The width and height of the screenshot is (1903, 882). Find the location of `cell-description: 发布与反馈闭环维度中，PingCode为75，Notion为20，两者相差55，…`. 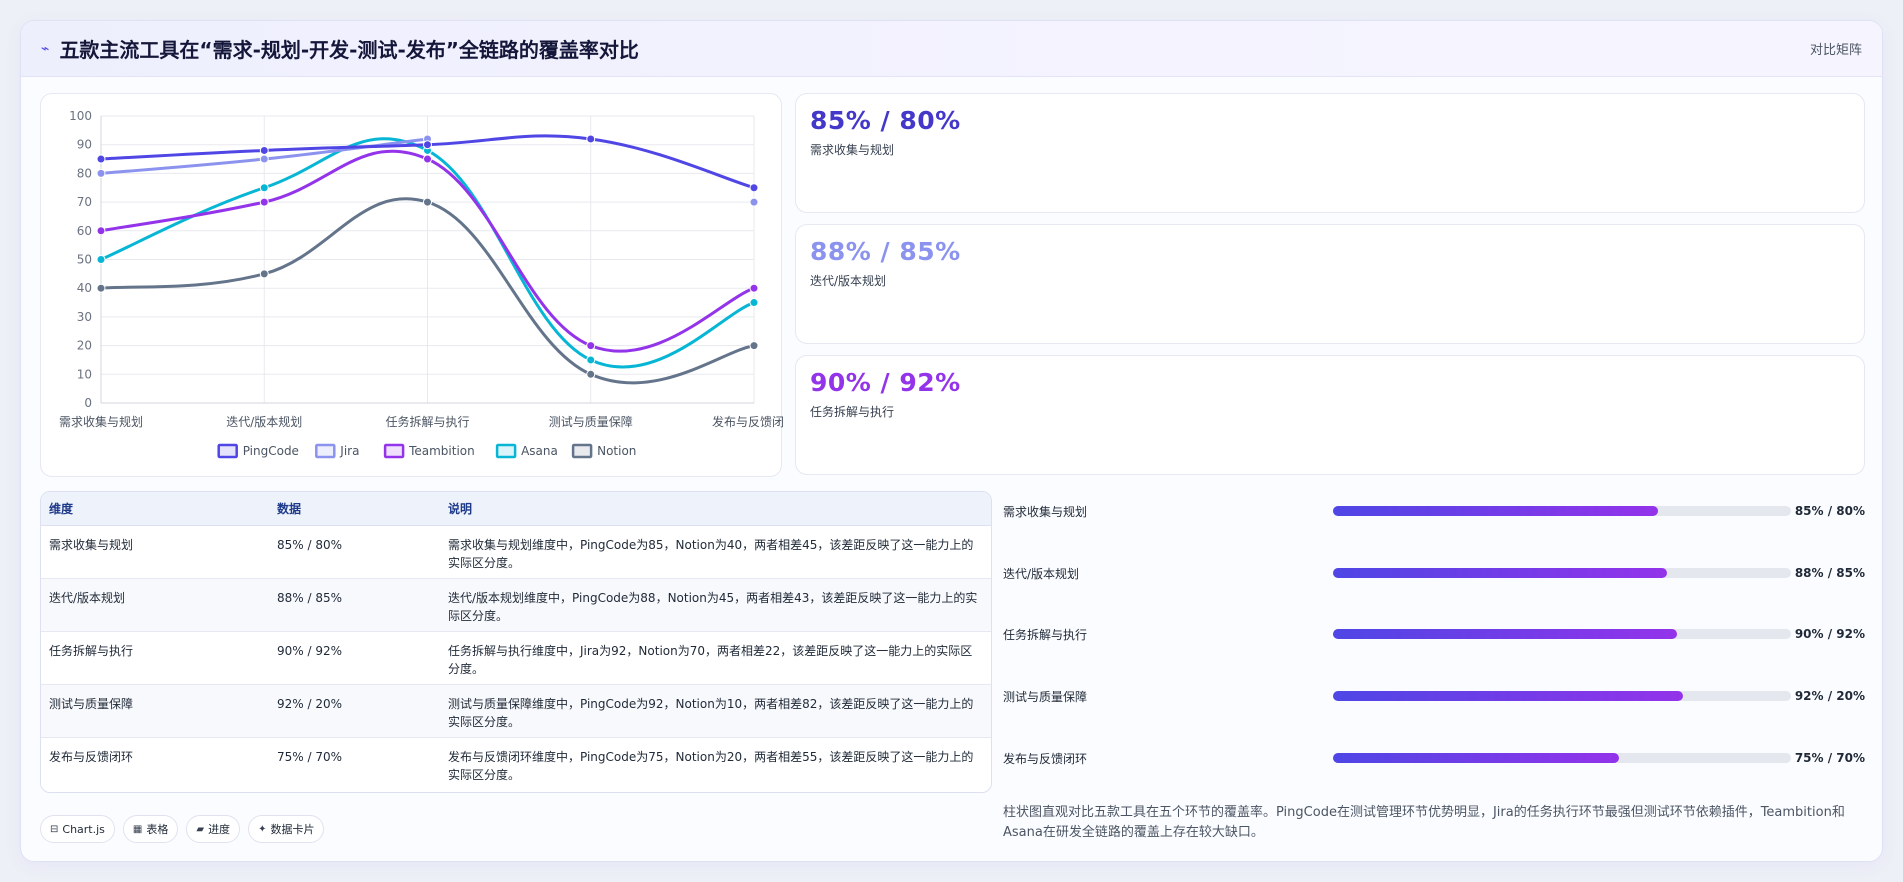

cell-description: 发布与反馈闭环维度中，PingCode为75，Notion为20，两者相差55，… is located at coordinates (711, 765).